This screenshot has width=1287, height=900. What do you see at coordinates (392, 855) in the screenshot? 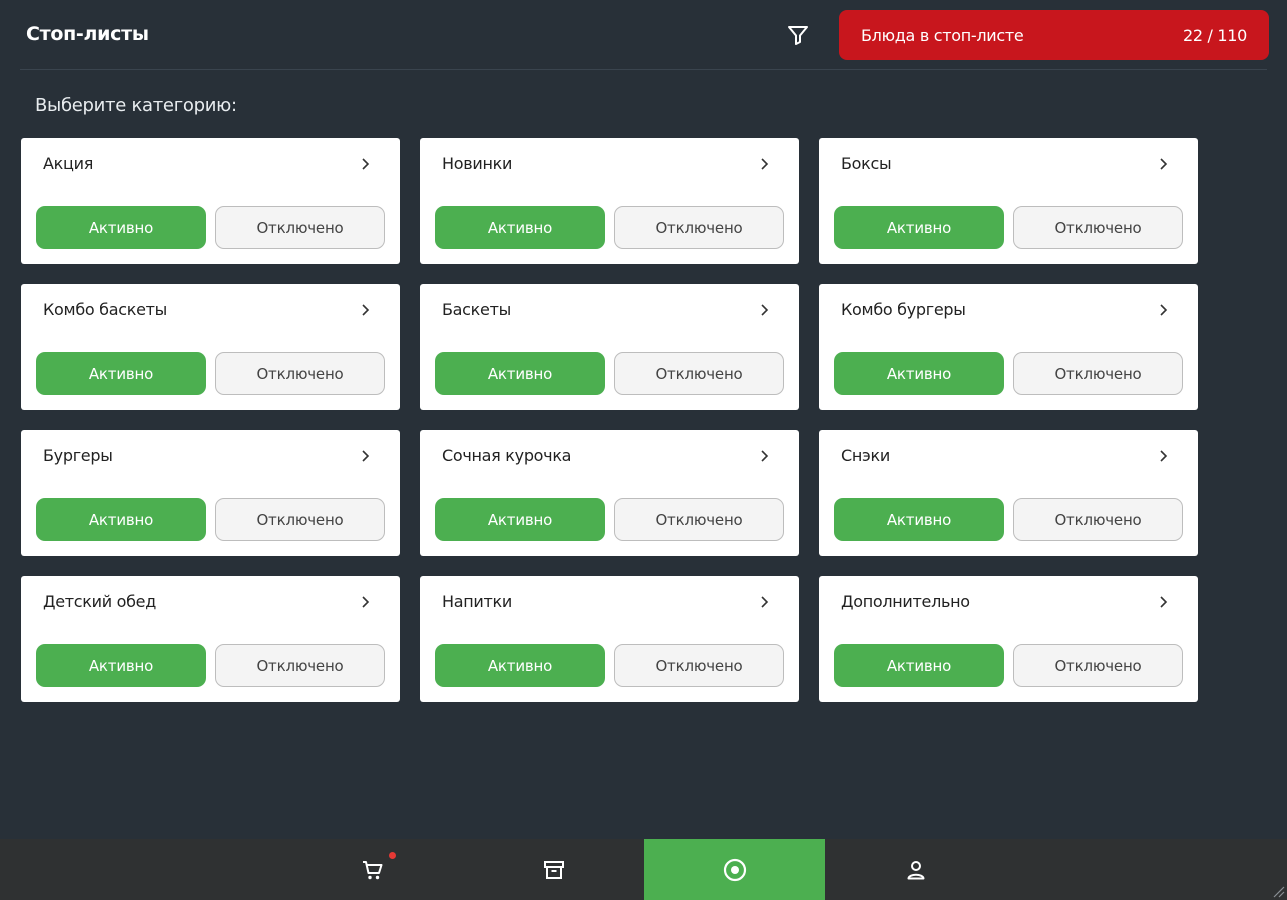
I see `notification-dot` at bounding box center [392, 855].